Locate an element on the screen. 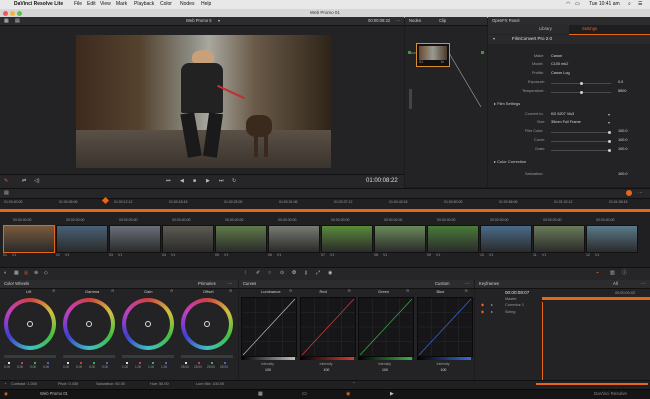 Image resolution: width=650 pixels, height=399 pixels. curve-slider is located at coordinates (581, 141).